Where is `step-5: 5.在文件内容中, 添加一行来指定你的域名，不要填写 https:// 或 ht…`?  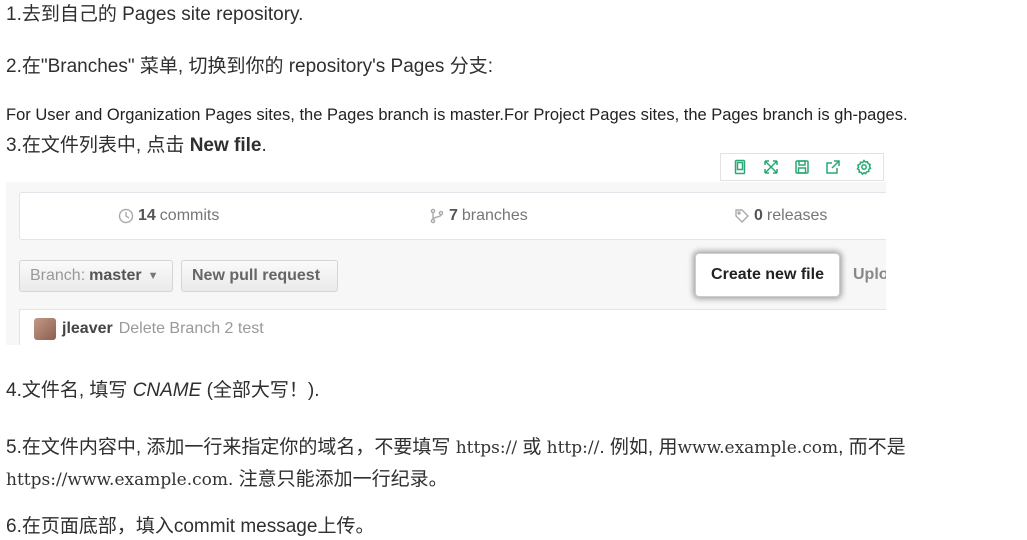
step-5: 5.在文件内容中, 添加一行来指定你的域名，不要填写 https:// 或 ht… is located at coordinates (513, 464).